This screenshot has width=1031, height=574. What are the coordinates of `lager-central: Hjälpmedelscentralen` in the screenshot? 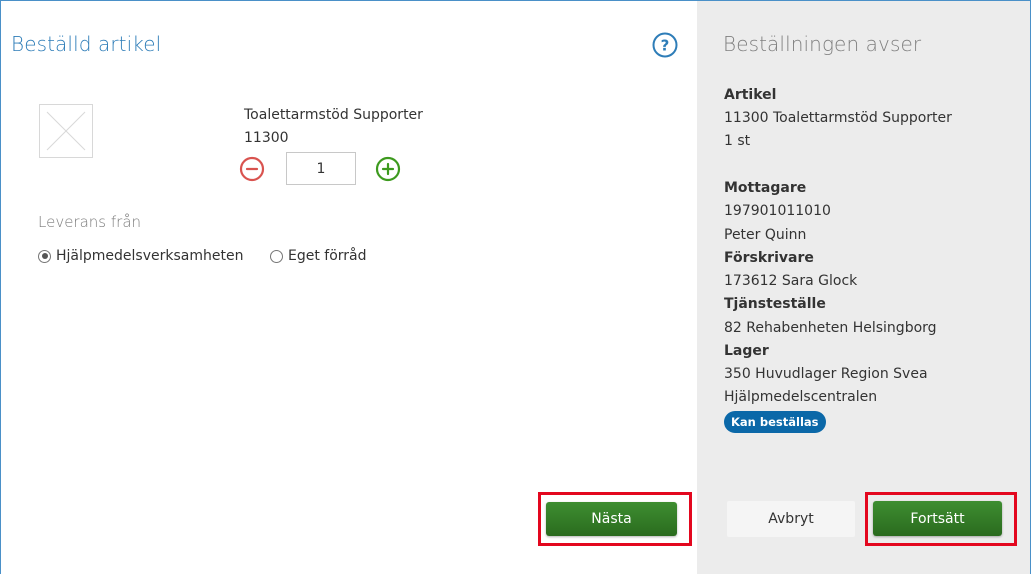 It's located at (801, 397).